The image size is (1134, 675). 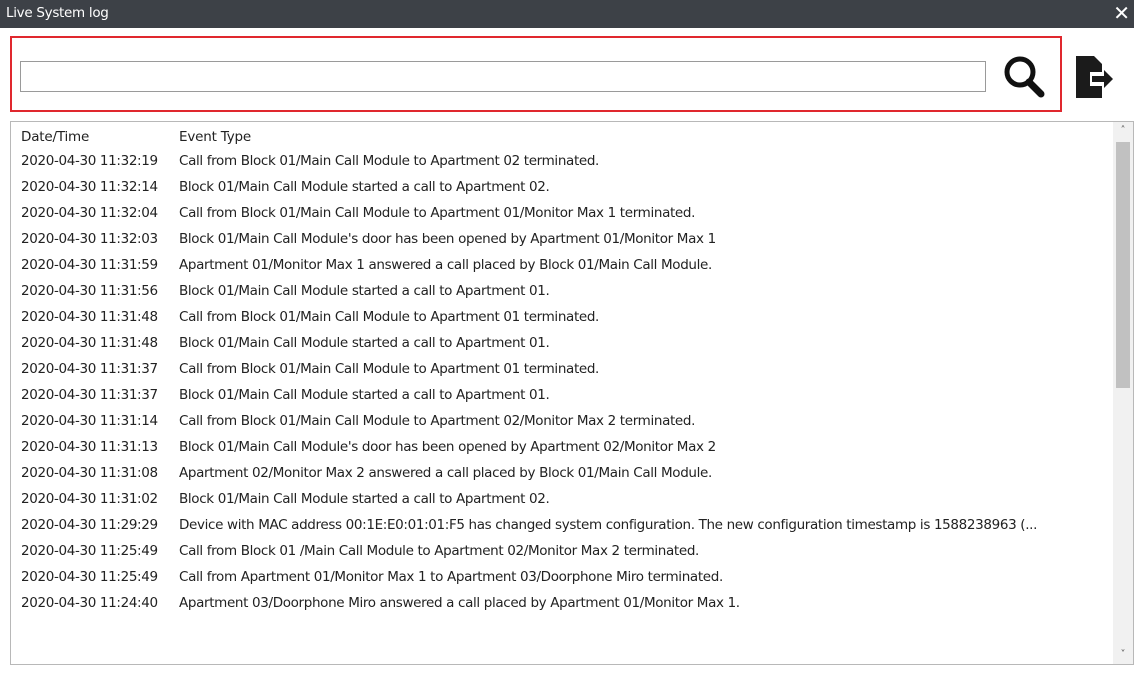 What do you see at coordinates (1123, 265) in the screenshot?
I see `scroll-thumb` at bounding box center [1123, 265].